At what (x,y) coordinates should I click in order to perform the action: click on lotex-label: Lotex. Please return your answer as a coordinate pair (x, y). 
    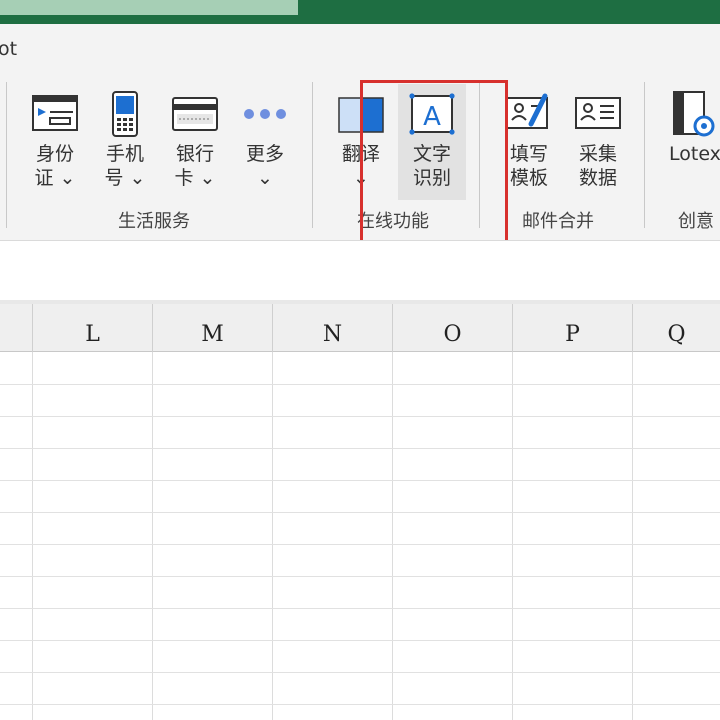
    Looking at the image, I should click on (694, 154).